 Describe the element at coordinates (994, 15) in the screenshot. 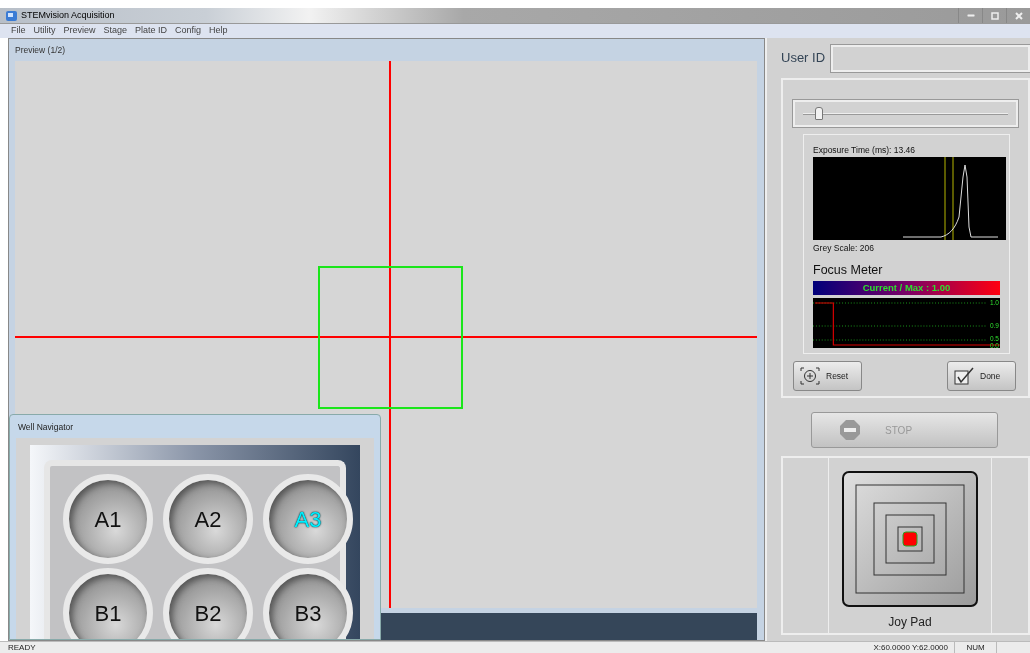

I see `maximize-icon` at that location.